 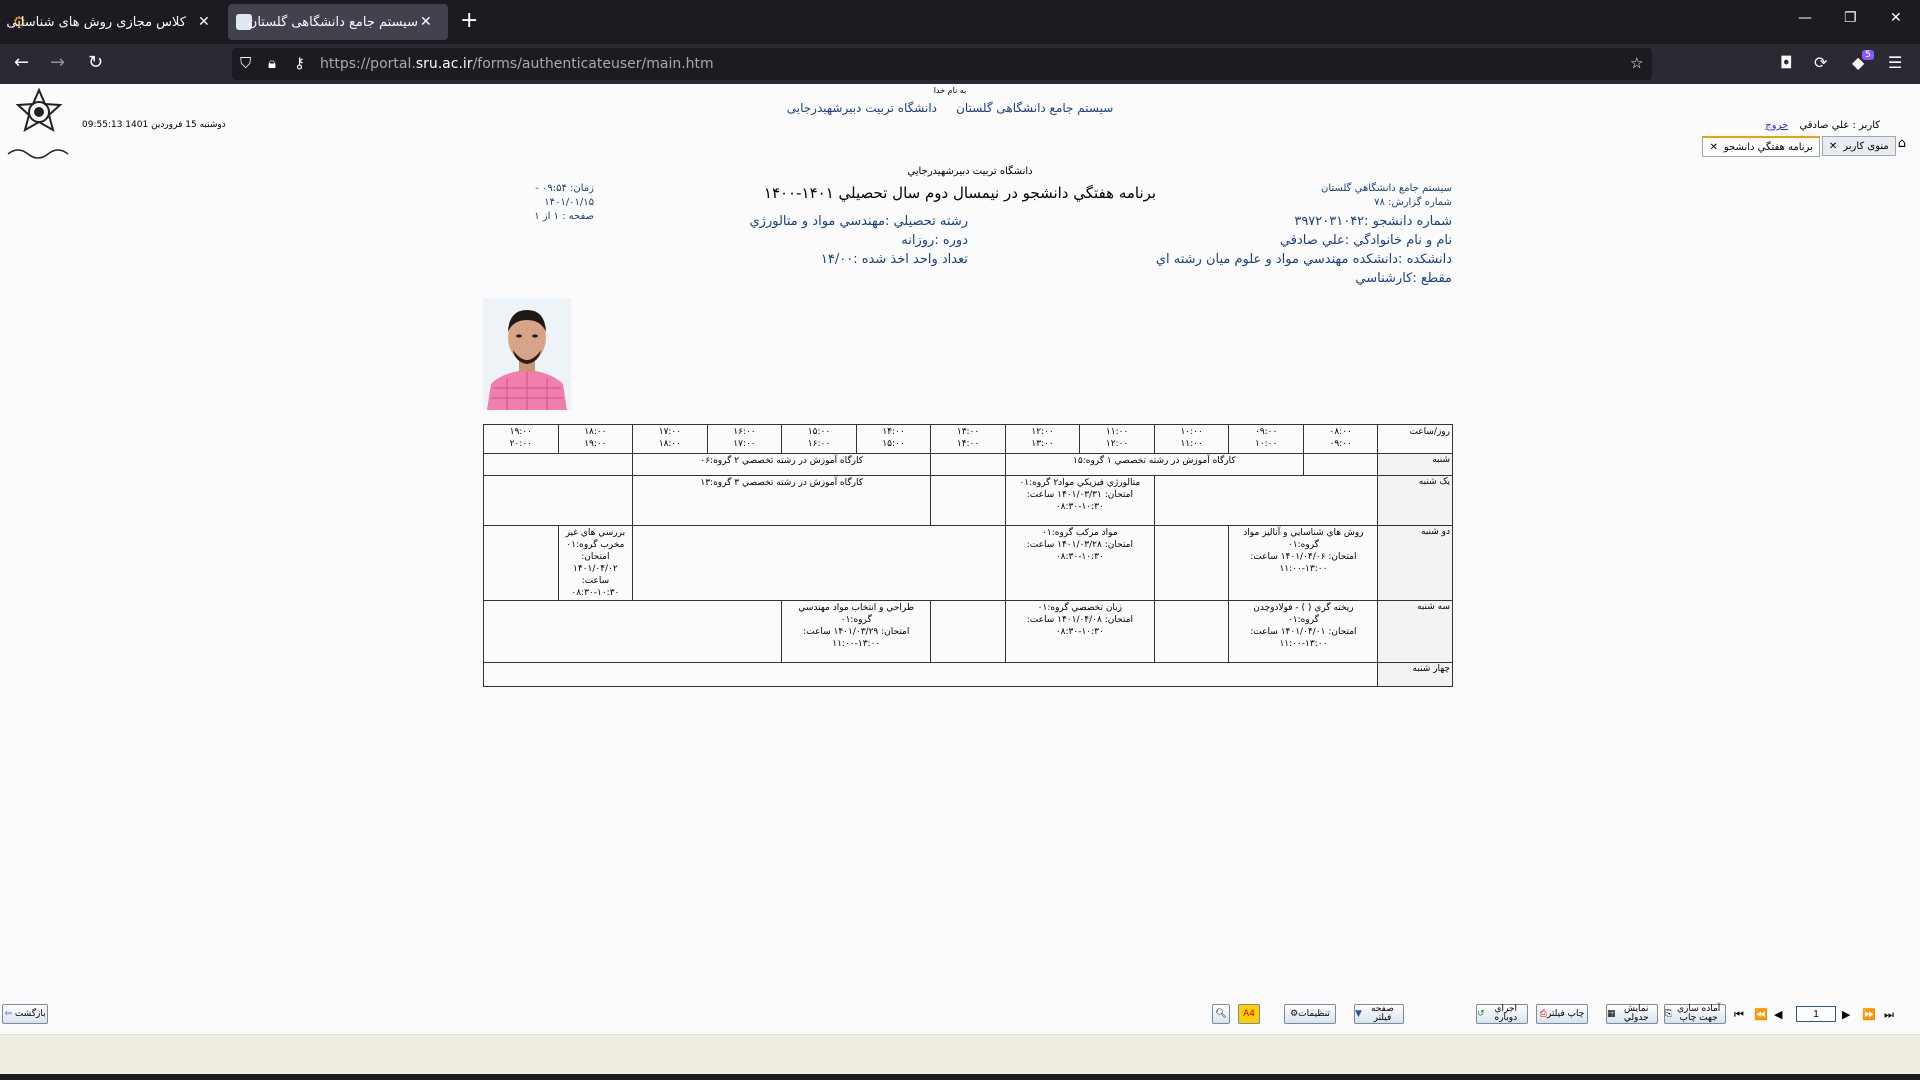 I want to click on student-units: تعداد واحد اخذ شده :۱۴/۰۰, so click(x=894, y=259).